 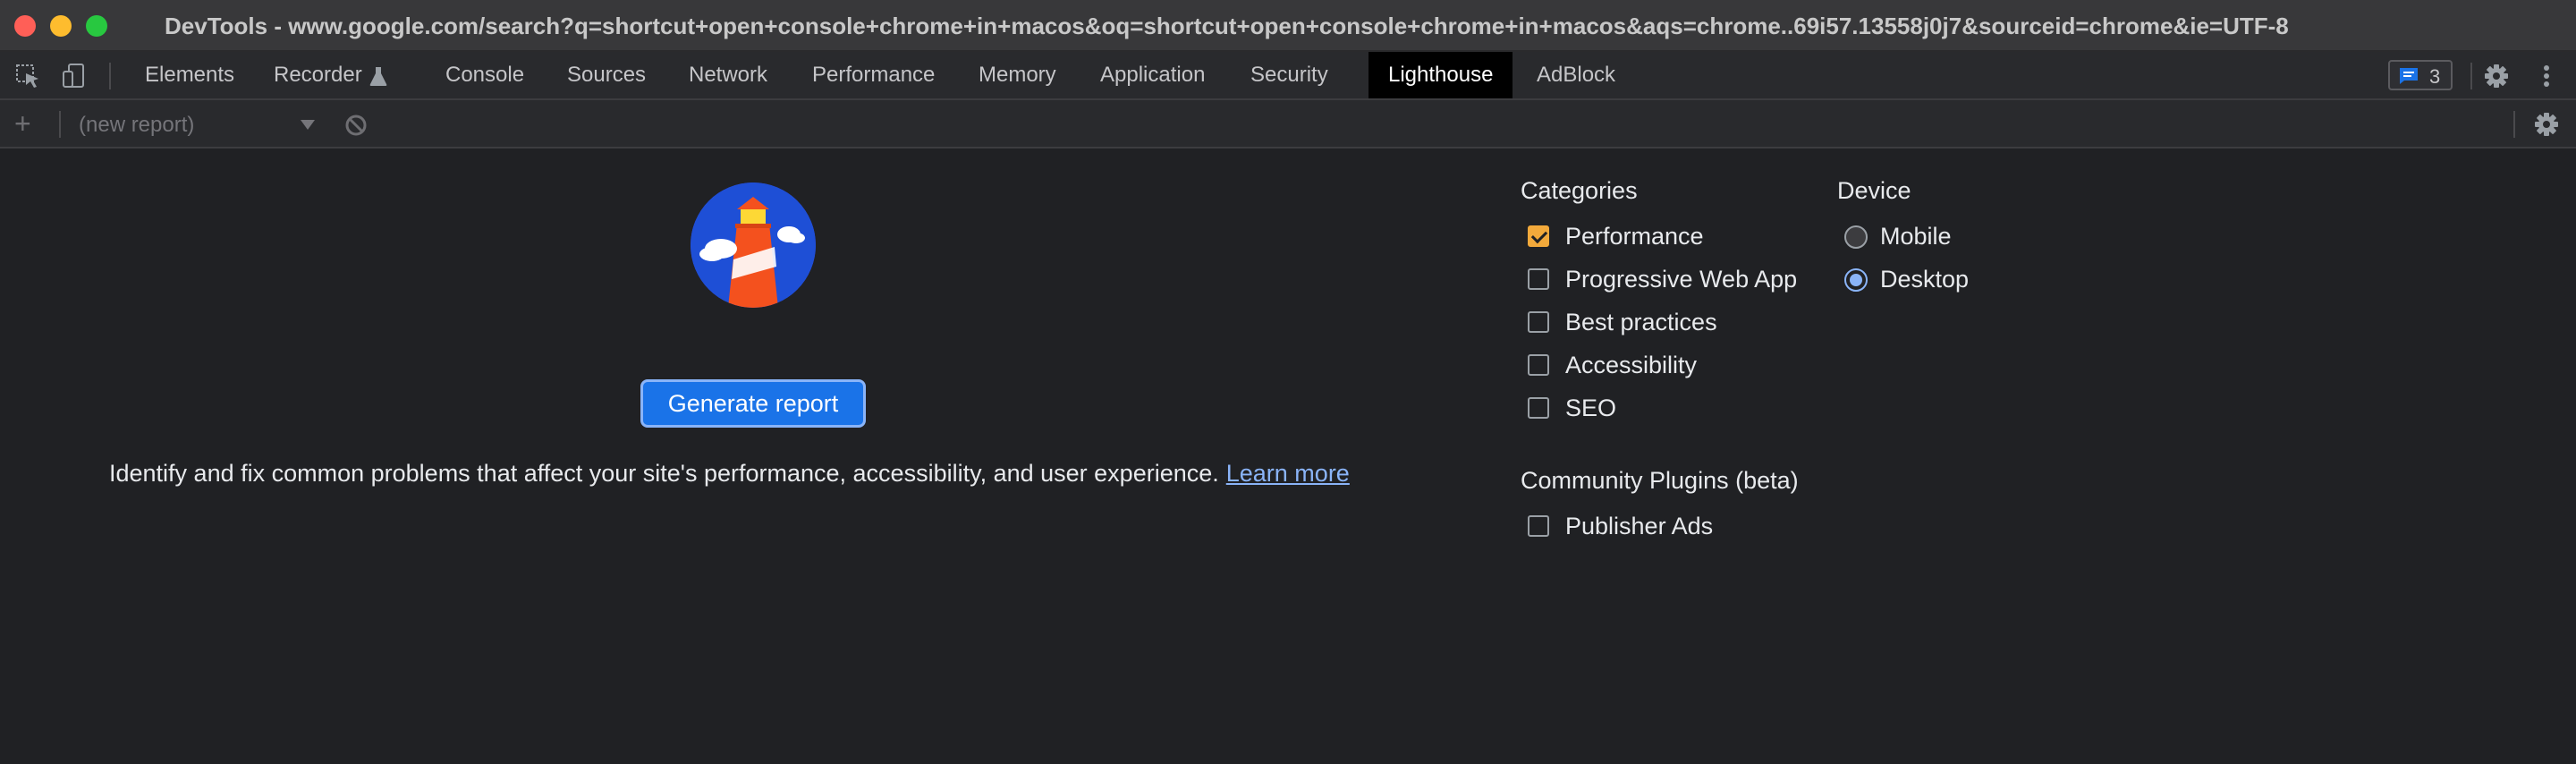 What do you see at coordinates (1681, 280) in the screenshot?
I see `category-label: Progressive Web App` at bounding box center [1681, 280].